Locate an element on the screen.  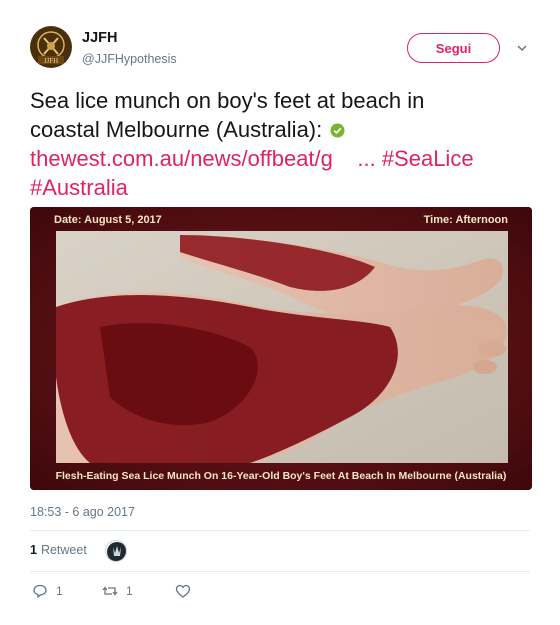
retweet-action: 1 is located at coordinates (117, 591).